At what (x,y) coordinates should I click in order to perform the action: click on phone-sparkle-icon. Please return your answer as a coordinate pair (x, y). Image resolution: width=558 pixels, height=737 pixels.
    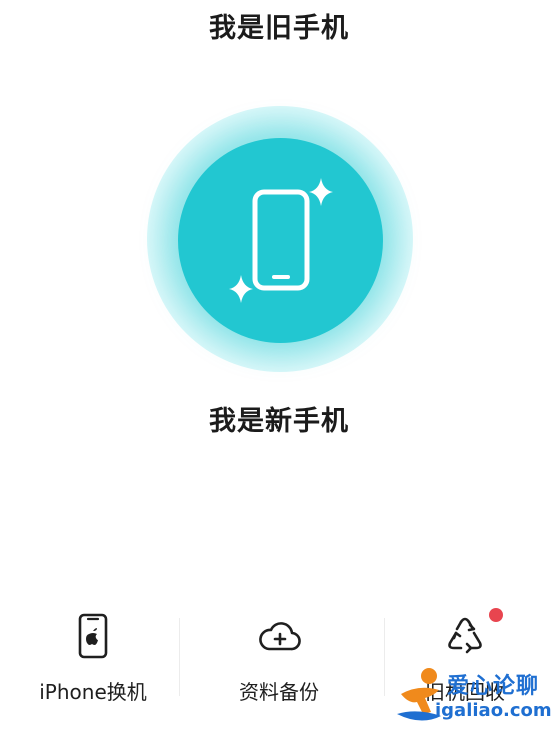
    Looking at the image, I should click on (281, 240).